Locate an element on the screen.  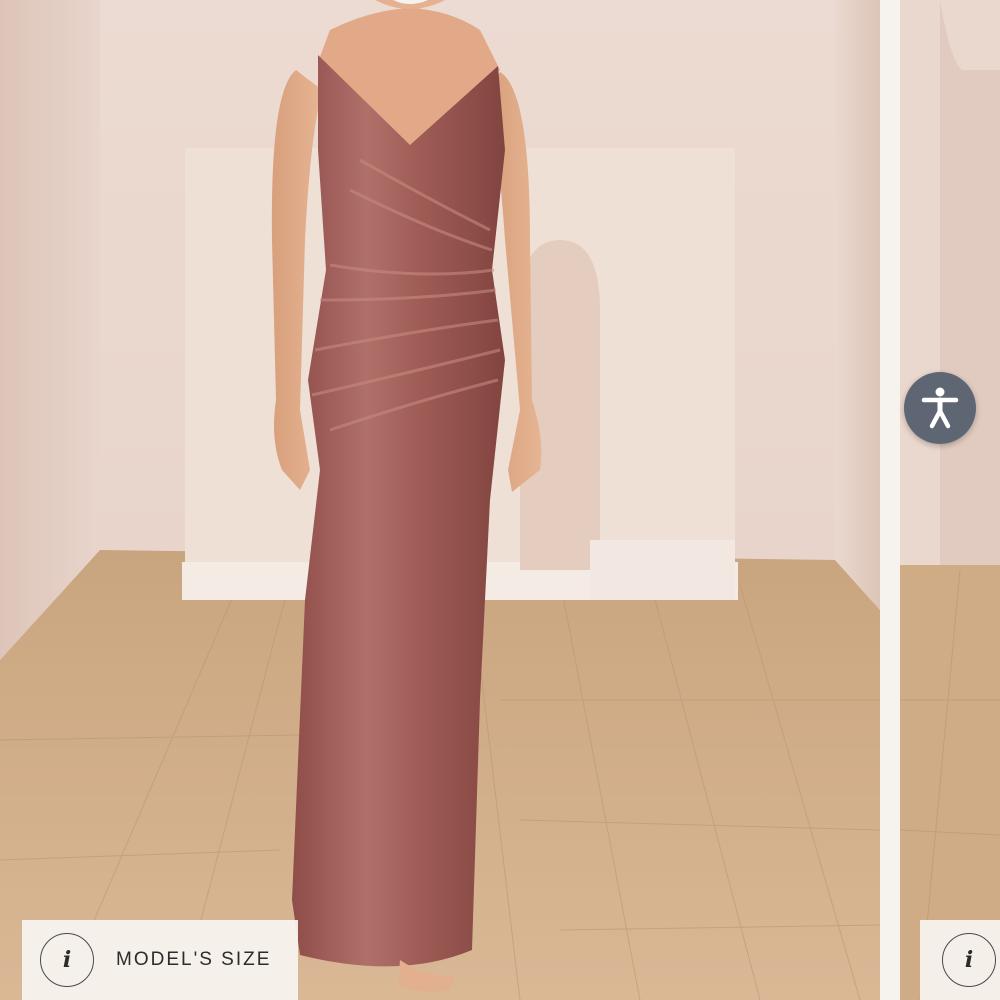
models-size-button: i MODEL'S SIZE is located at coordinates (160, 960).